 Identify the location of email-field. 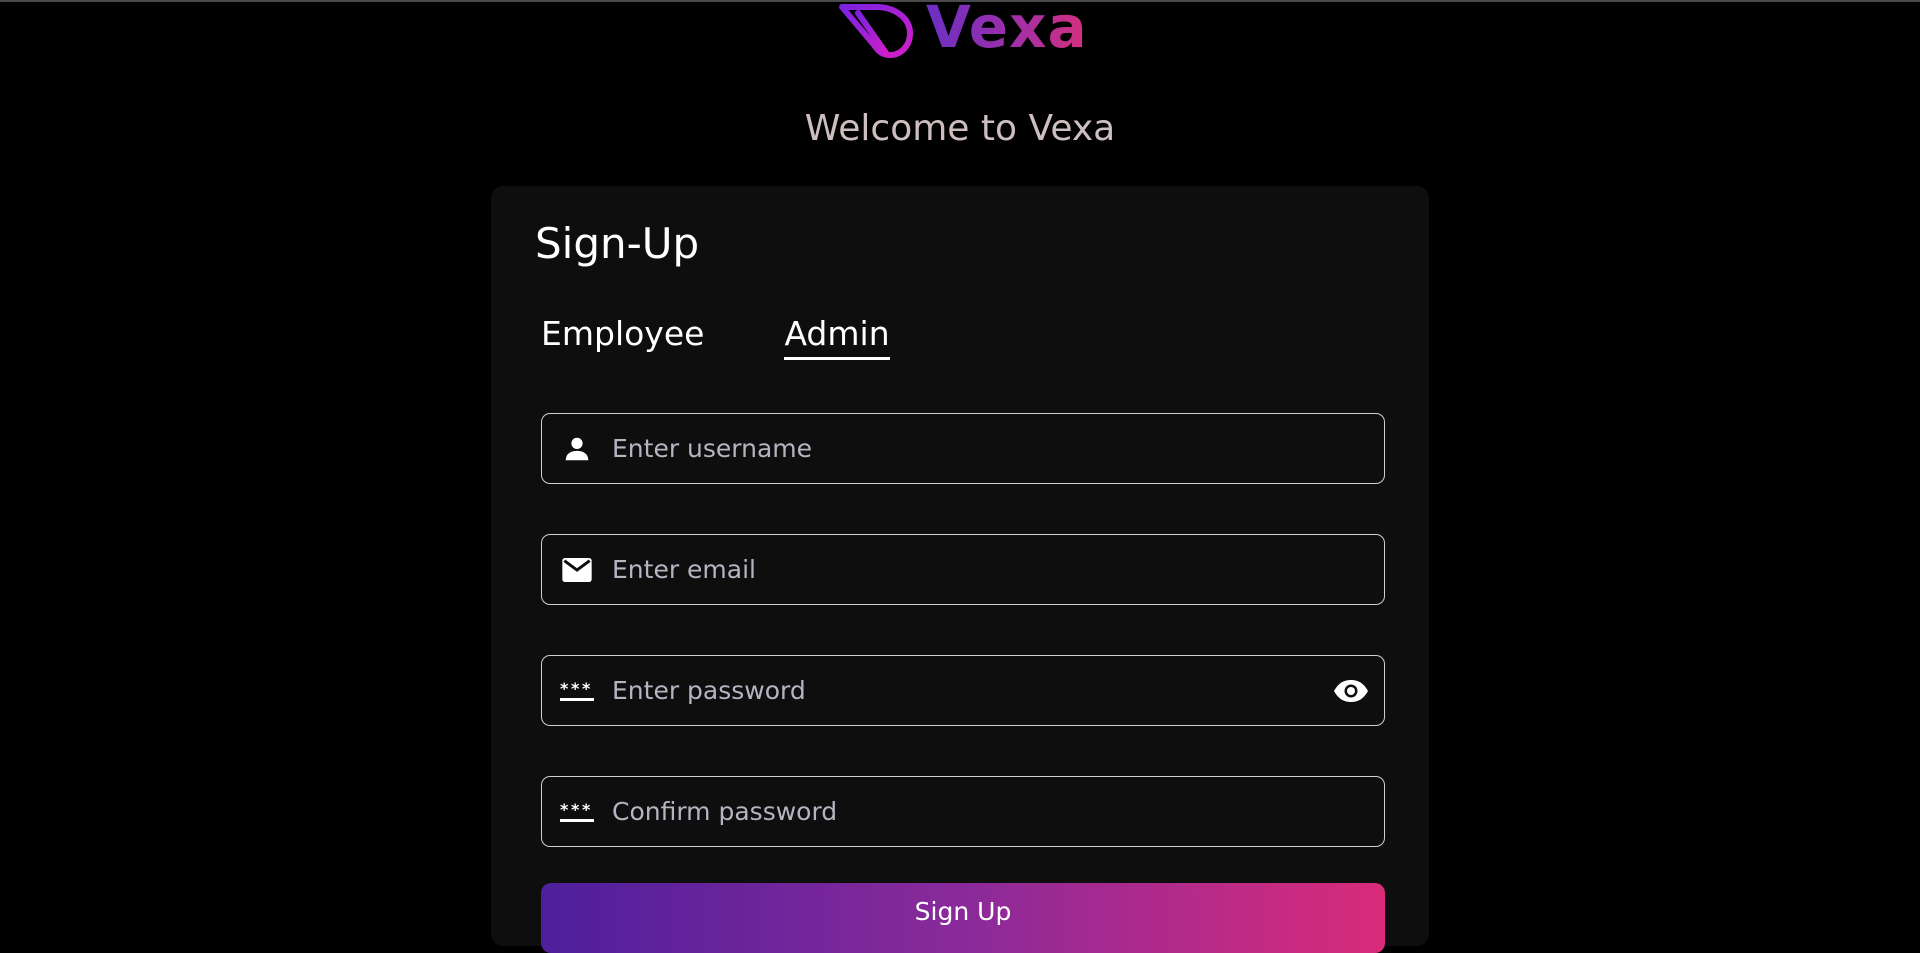
(963, 569).